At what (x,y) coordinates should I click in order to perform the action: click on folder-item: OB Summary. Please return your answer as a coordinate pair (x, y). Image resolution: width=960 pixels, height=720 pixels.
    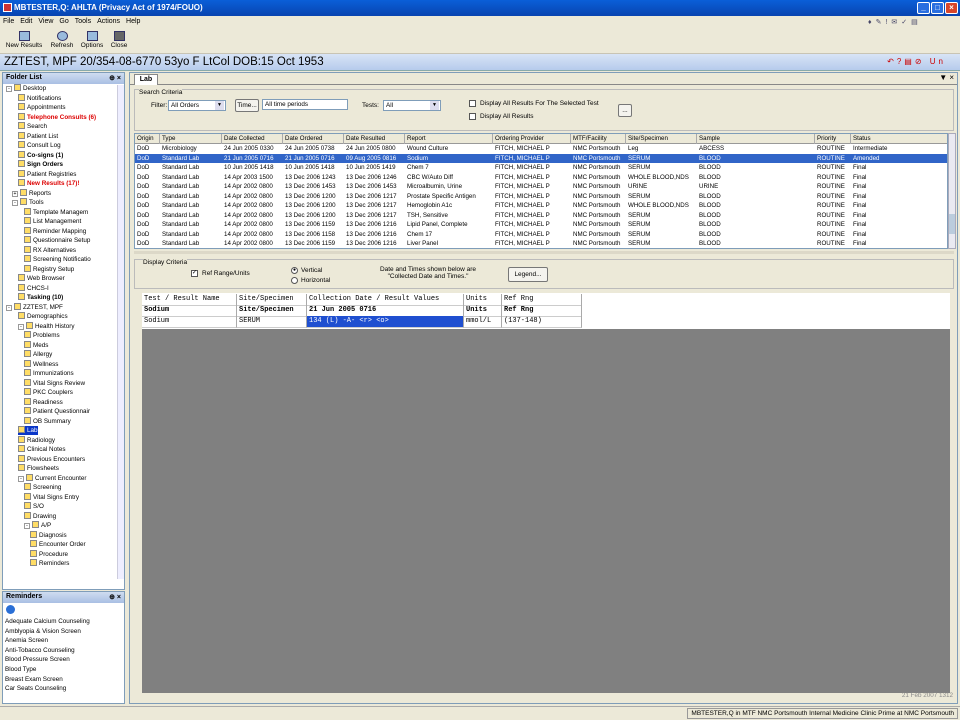
    Looking at the image, I should click on (47, 421).